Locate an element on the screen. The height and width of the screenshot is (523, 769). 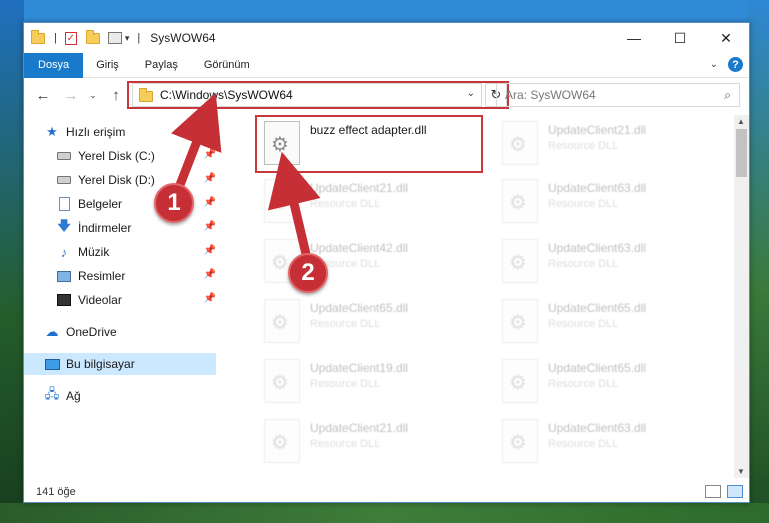
help-icon: ? is located at coordinates (735, 64).